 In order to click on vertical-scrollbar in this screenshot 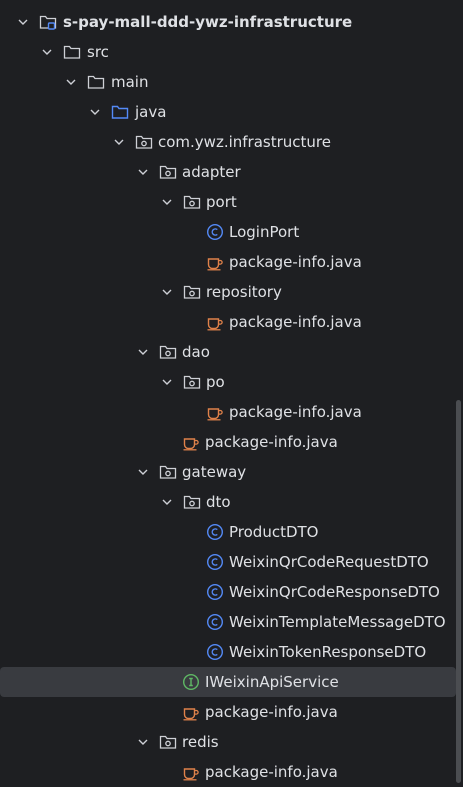, I will do `click(458, 591)`.